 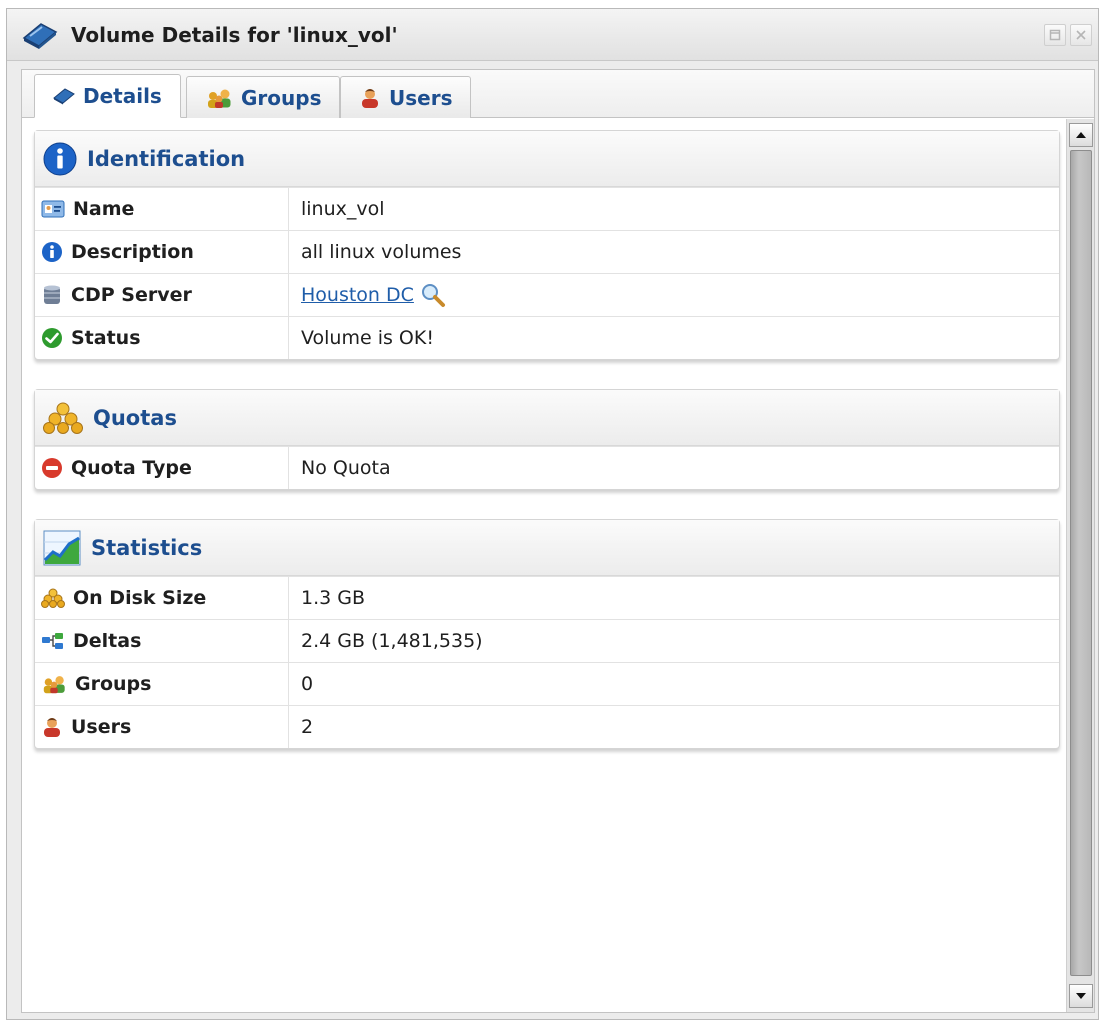 What do you see at coordinates (547, 640) in the screenshot?
I see `deltas-row: Deltas 2.4 GB (1,481,535)` at bounding box center [547, 640].